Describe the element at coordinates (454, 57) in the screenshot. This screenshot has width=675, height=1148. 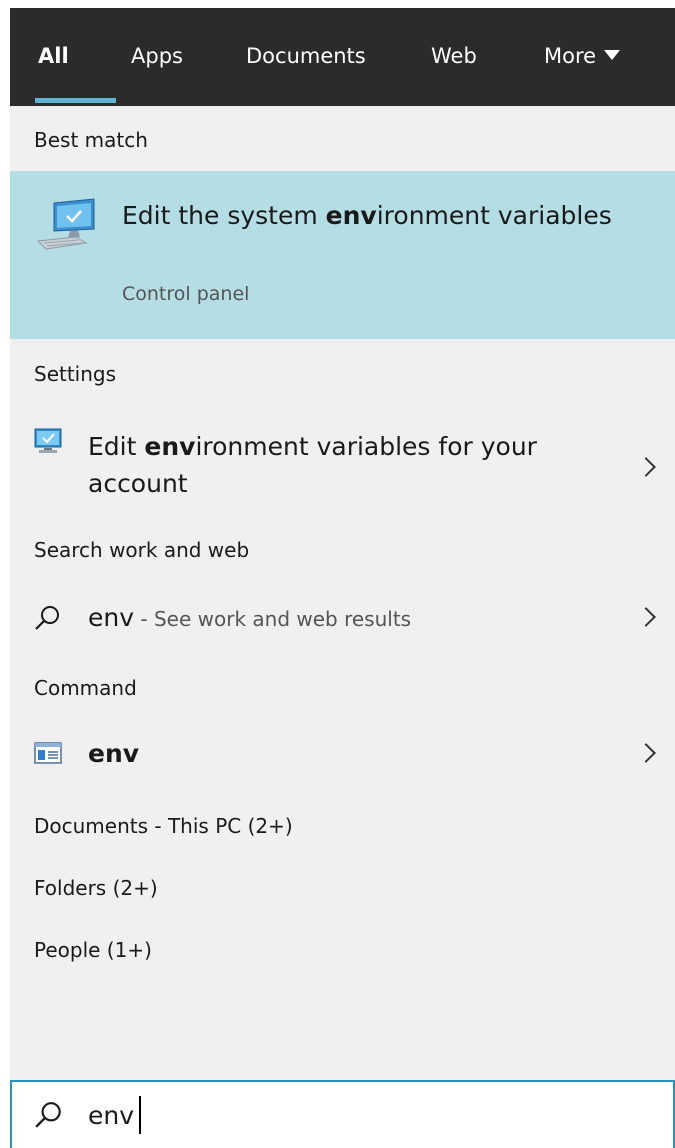
I see `tab-web: Web` at that location.